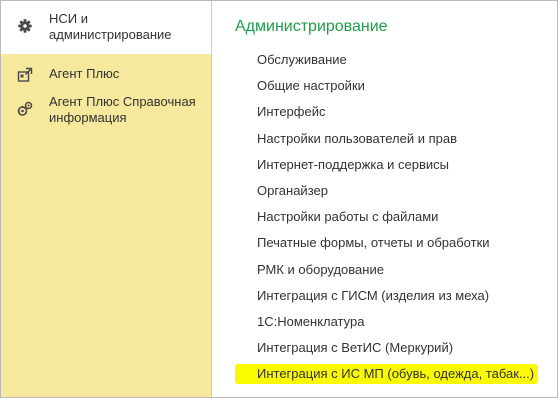 This screenshot has width=558, height=398. Describe the element at coordinates (302, 86) in the screenshot. I see `nav-link-label: Общие настройки` at that location.